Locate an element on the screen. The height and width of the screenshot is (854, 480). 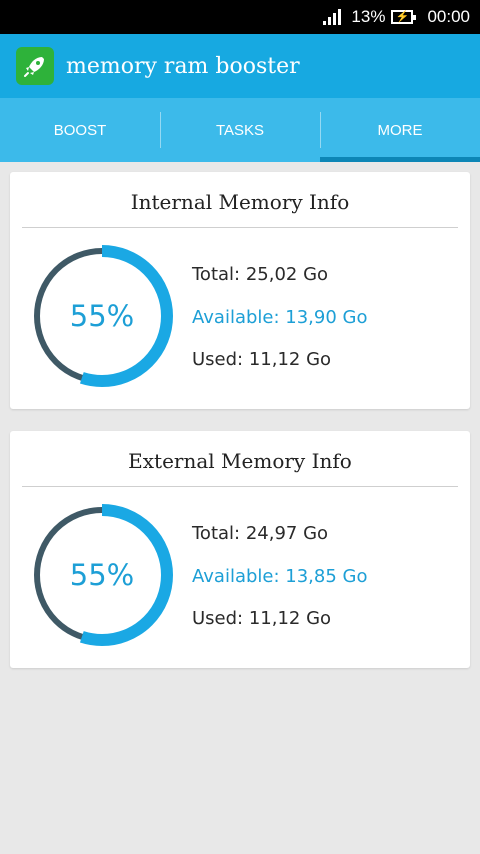
external-used: Used: 11,12 Go is located at coordinates (262, 618).